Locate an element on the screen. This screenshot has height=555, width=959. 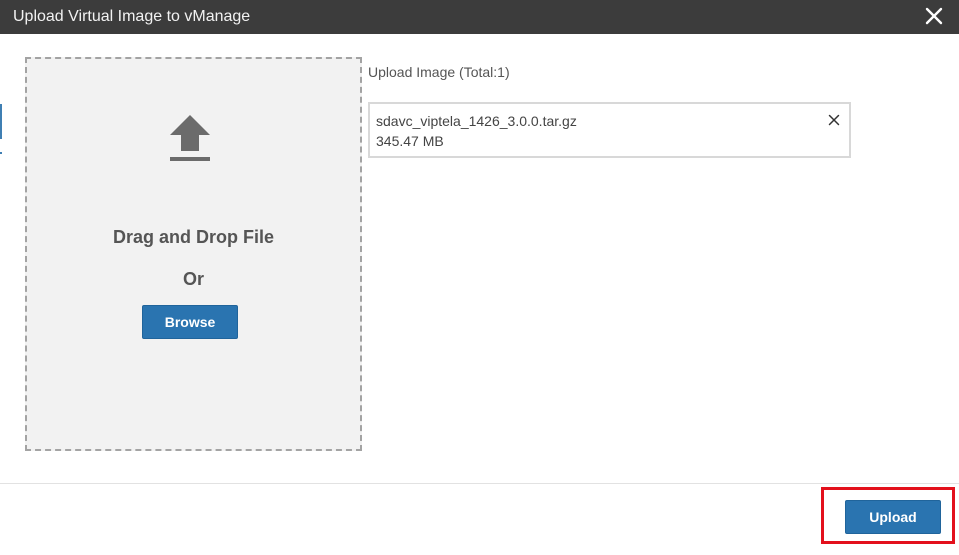
file-name: sdavc_viptela_1426_3.0.0.tar.gz is located at coordinates (476, 121).